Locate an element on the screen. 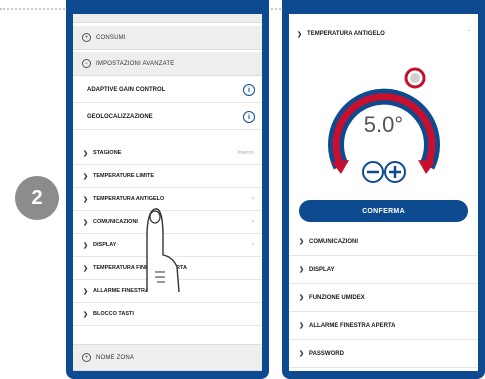  consumi-label: CONSUMI is located at coordinates (111, 37).